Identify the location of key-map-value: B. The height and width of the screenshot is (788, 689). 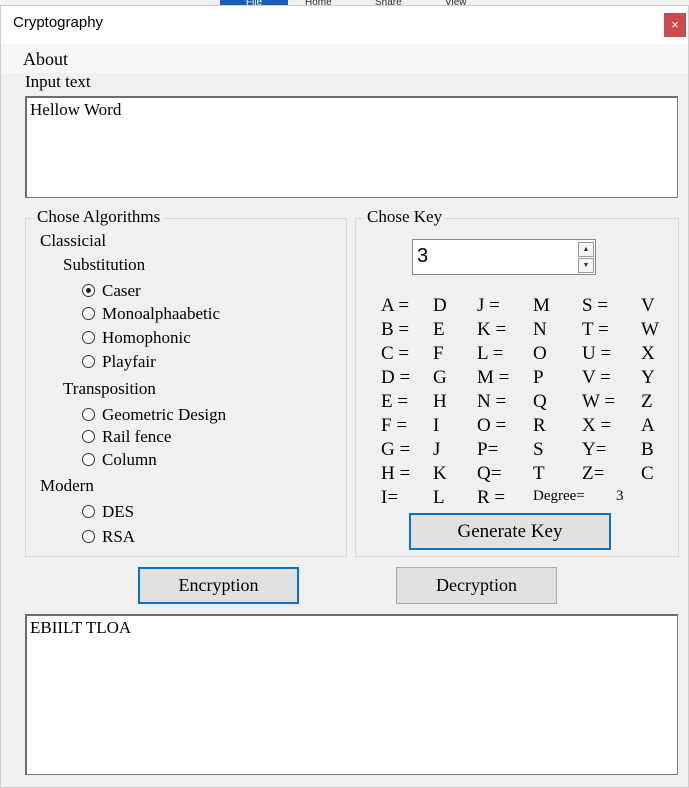
(647, 449).